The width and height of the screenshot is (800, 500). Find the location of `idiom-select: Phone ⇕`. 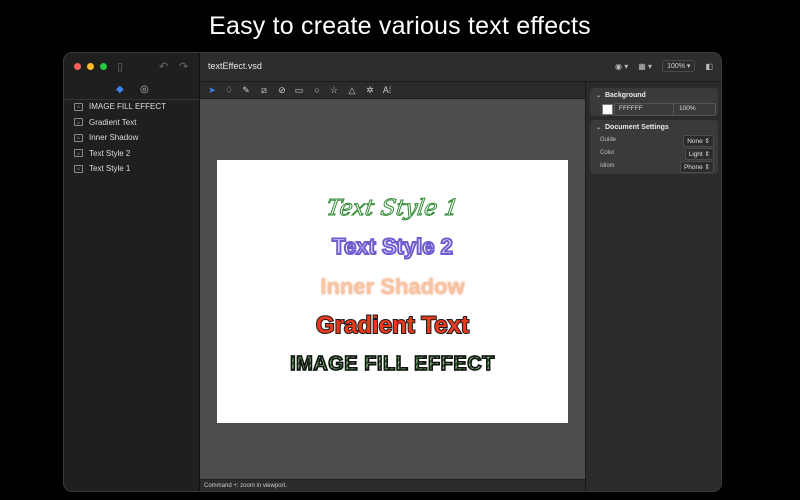

idiom-select: Phone ⇕ is located at coordinates (696, 167).